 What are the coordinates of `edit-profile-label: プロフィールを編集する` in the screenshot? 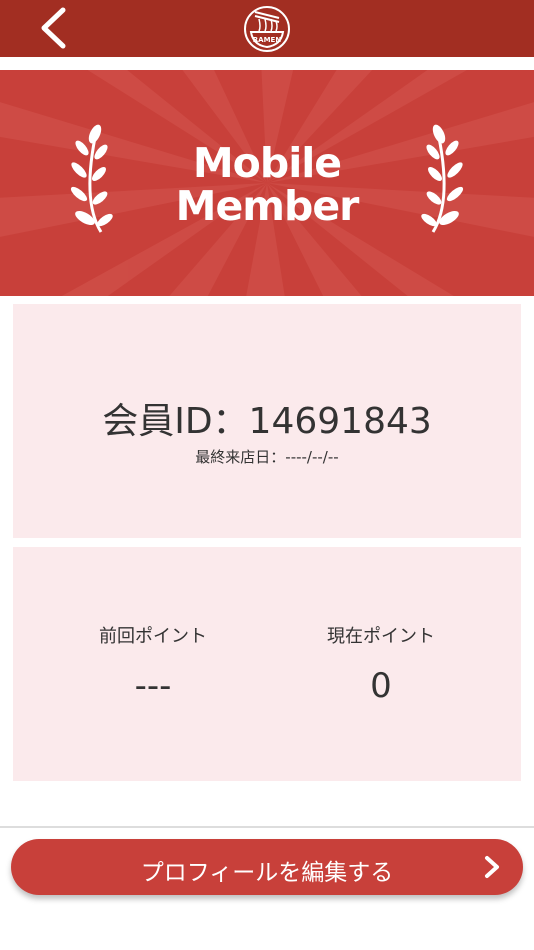 It's located at (267, 873).